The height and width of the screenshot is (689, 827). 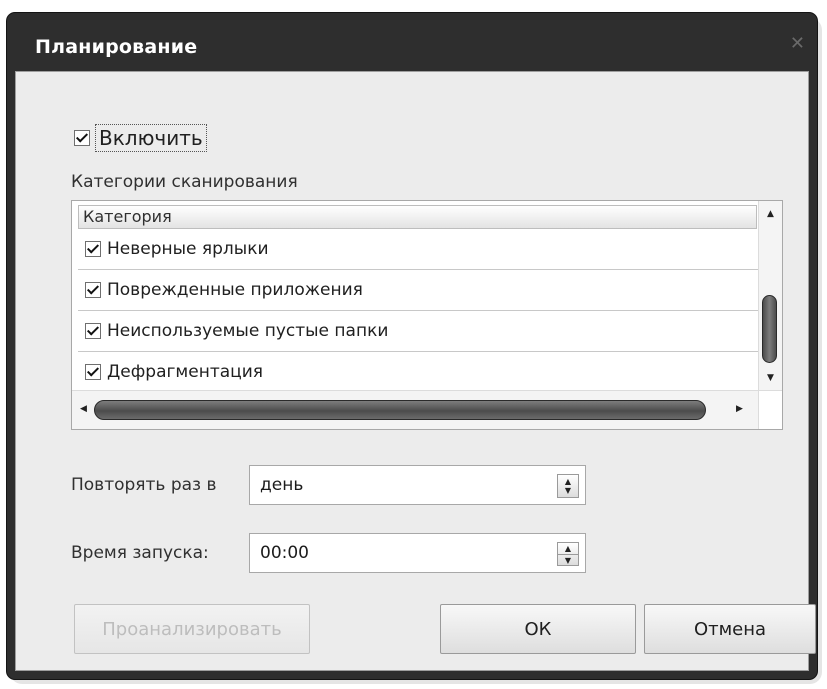 What do you see at coordinates (185, 372) in the screenshot?
I see `item-label: Дефрагментация` at bounding box center [185, 372].